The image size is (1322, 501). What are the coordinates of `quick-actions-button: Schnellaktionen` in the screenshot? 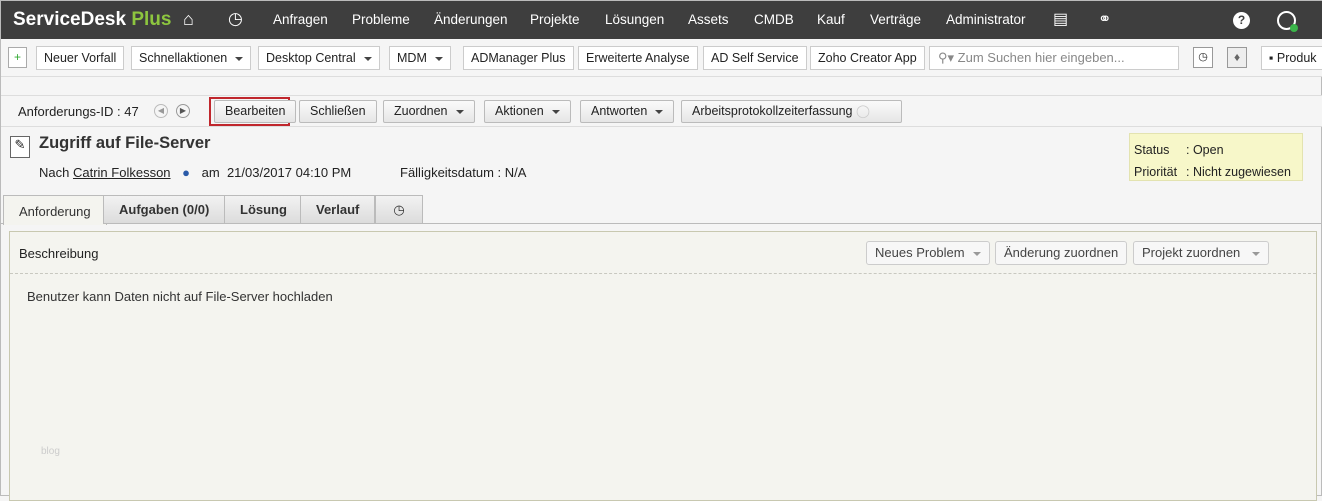 It's located at (191, 58).